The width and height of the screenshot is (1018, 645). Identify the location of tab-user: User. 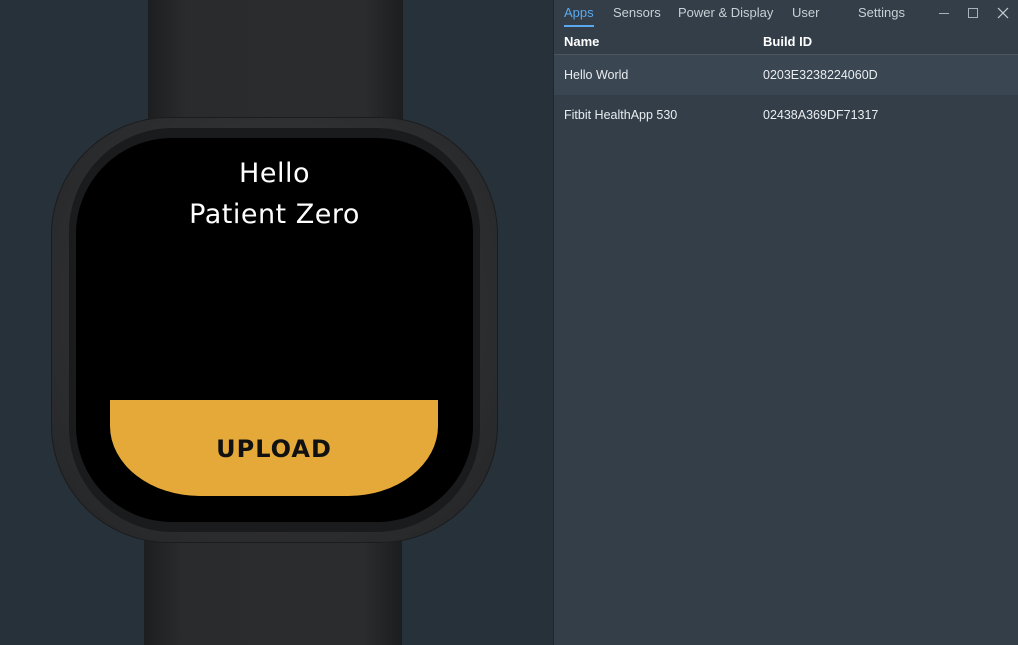
(805, 12).